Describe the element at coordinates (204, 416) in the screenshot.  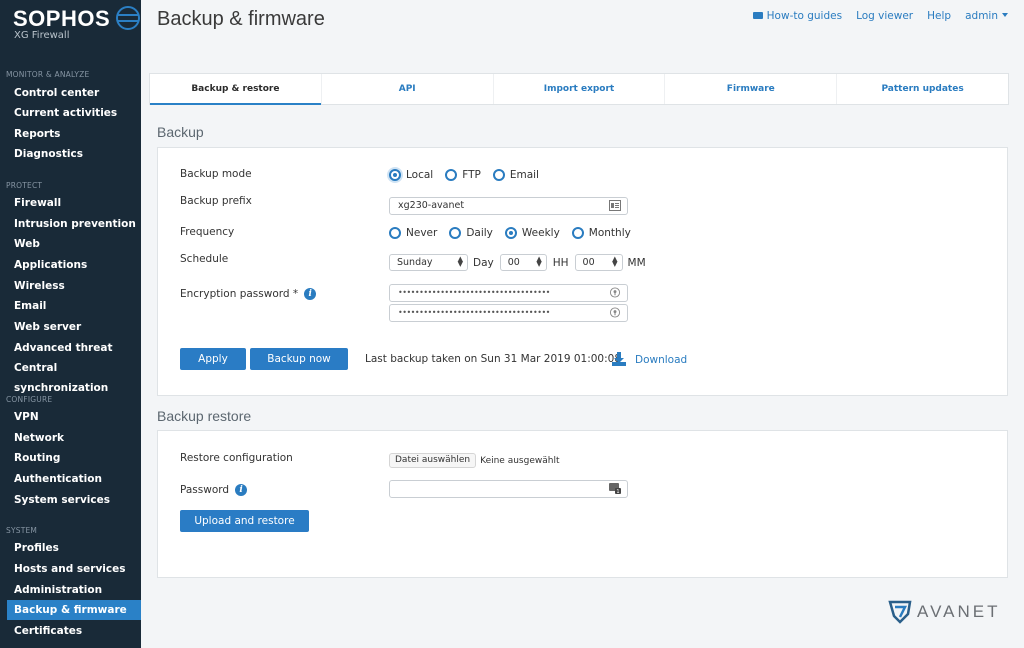
I see `restore-section-title: Backup restore` at that location.